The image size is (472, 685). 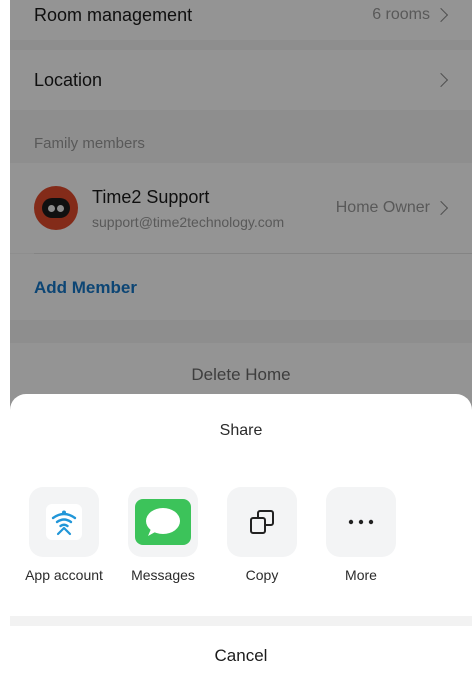 What do you see at coordinates (241, 655) in the screenshot?
I see `cancel-button: Cancel` at bounding box center [241, 655].